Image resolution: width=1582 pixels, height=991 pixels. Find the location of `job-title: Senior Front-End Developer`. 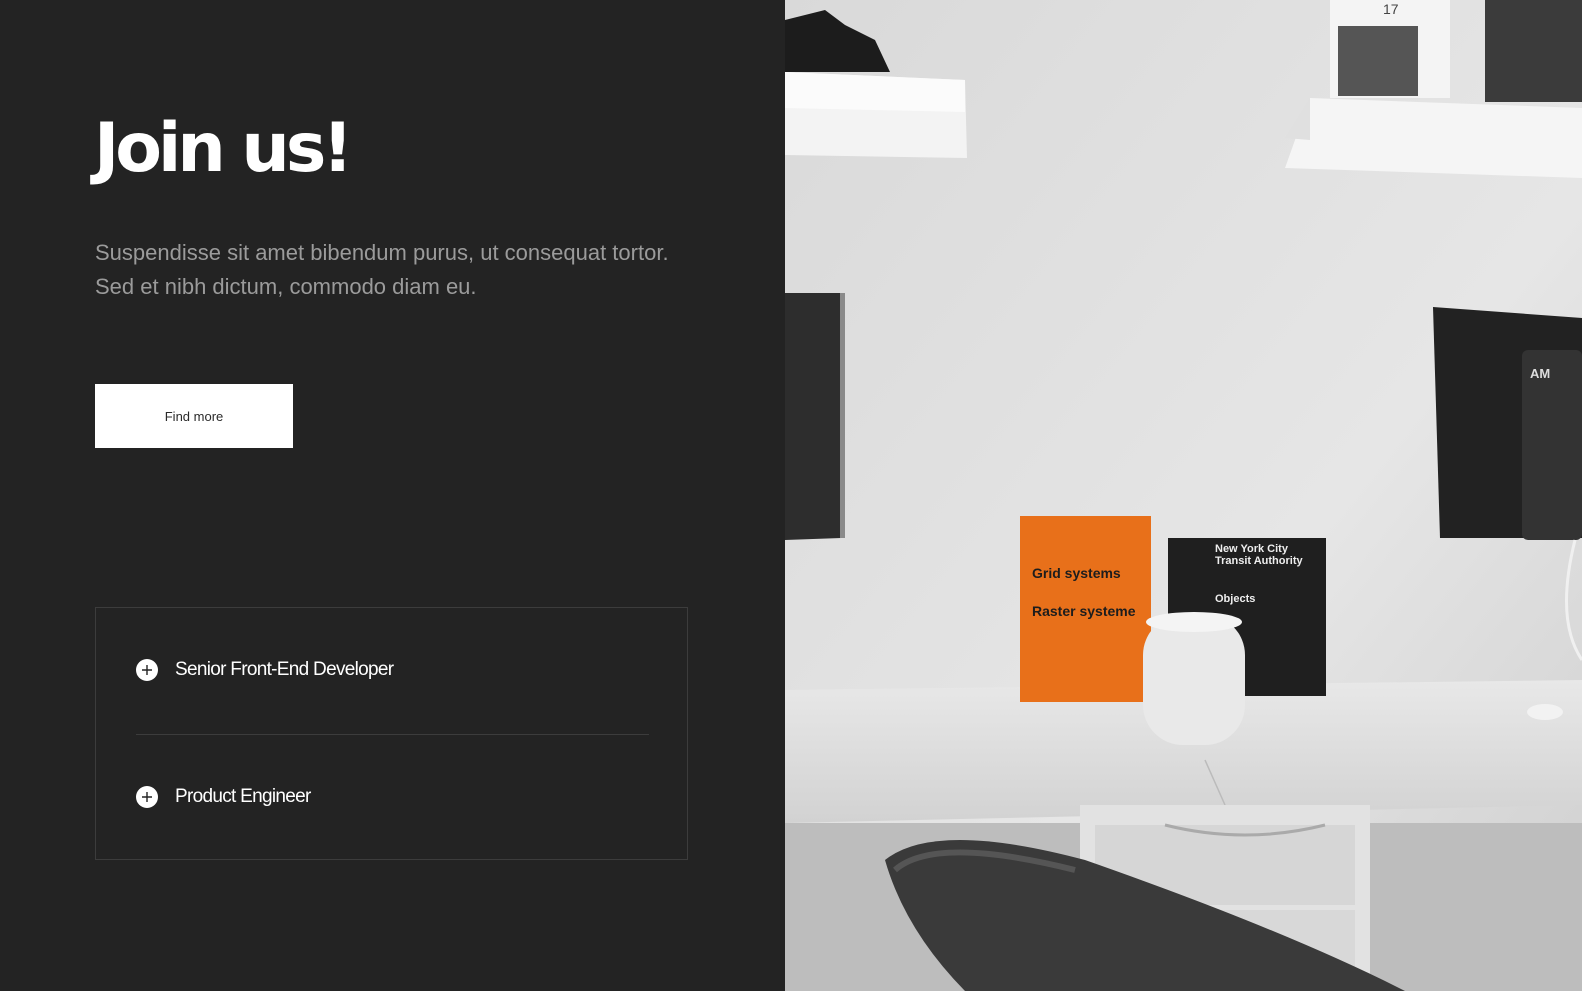

job-title: Senior Front-End Developer is located at coordinates (284, 669).